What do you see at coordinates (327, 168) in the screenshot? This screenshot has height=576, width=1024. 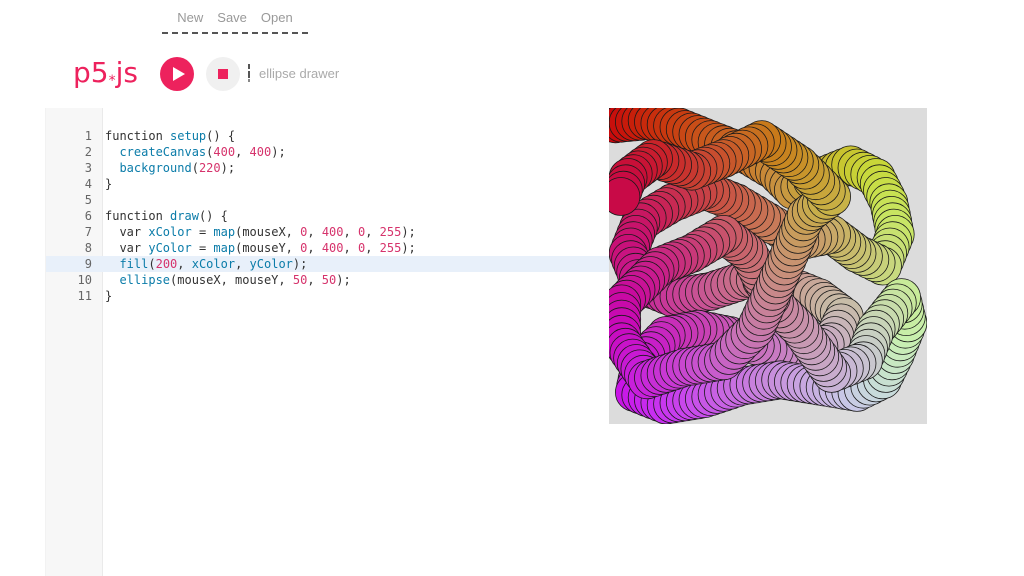 I see `code-line: 3 background(220);` at bounding box center [327, 168].